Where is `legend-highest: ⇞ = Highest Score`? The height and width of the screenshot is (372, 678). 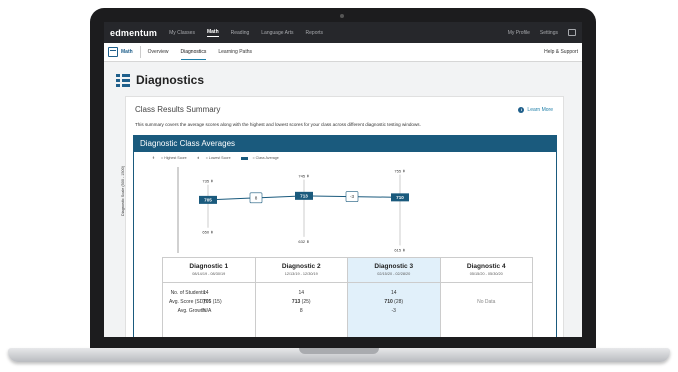 legend-highest: ⇞ = Highest Score is located at coordinates (172, 158).